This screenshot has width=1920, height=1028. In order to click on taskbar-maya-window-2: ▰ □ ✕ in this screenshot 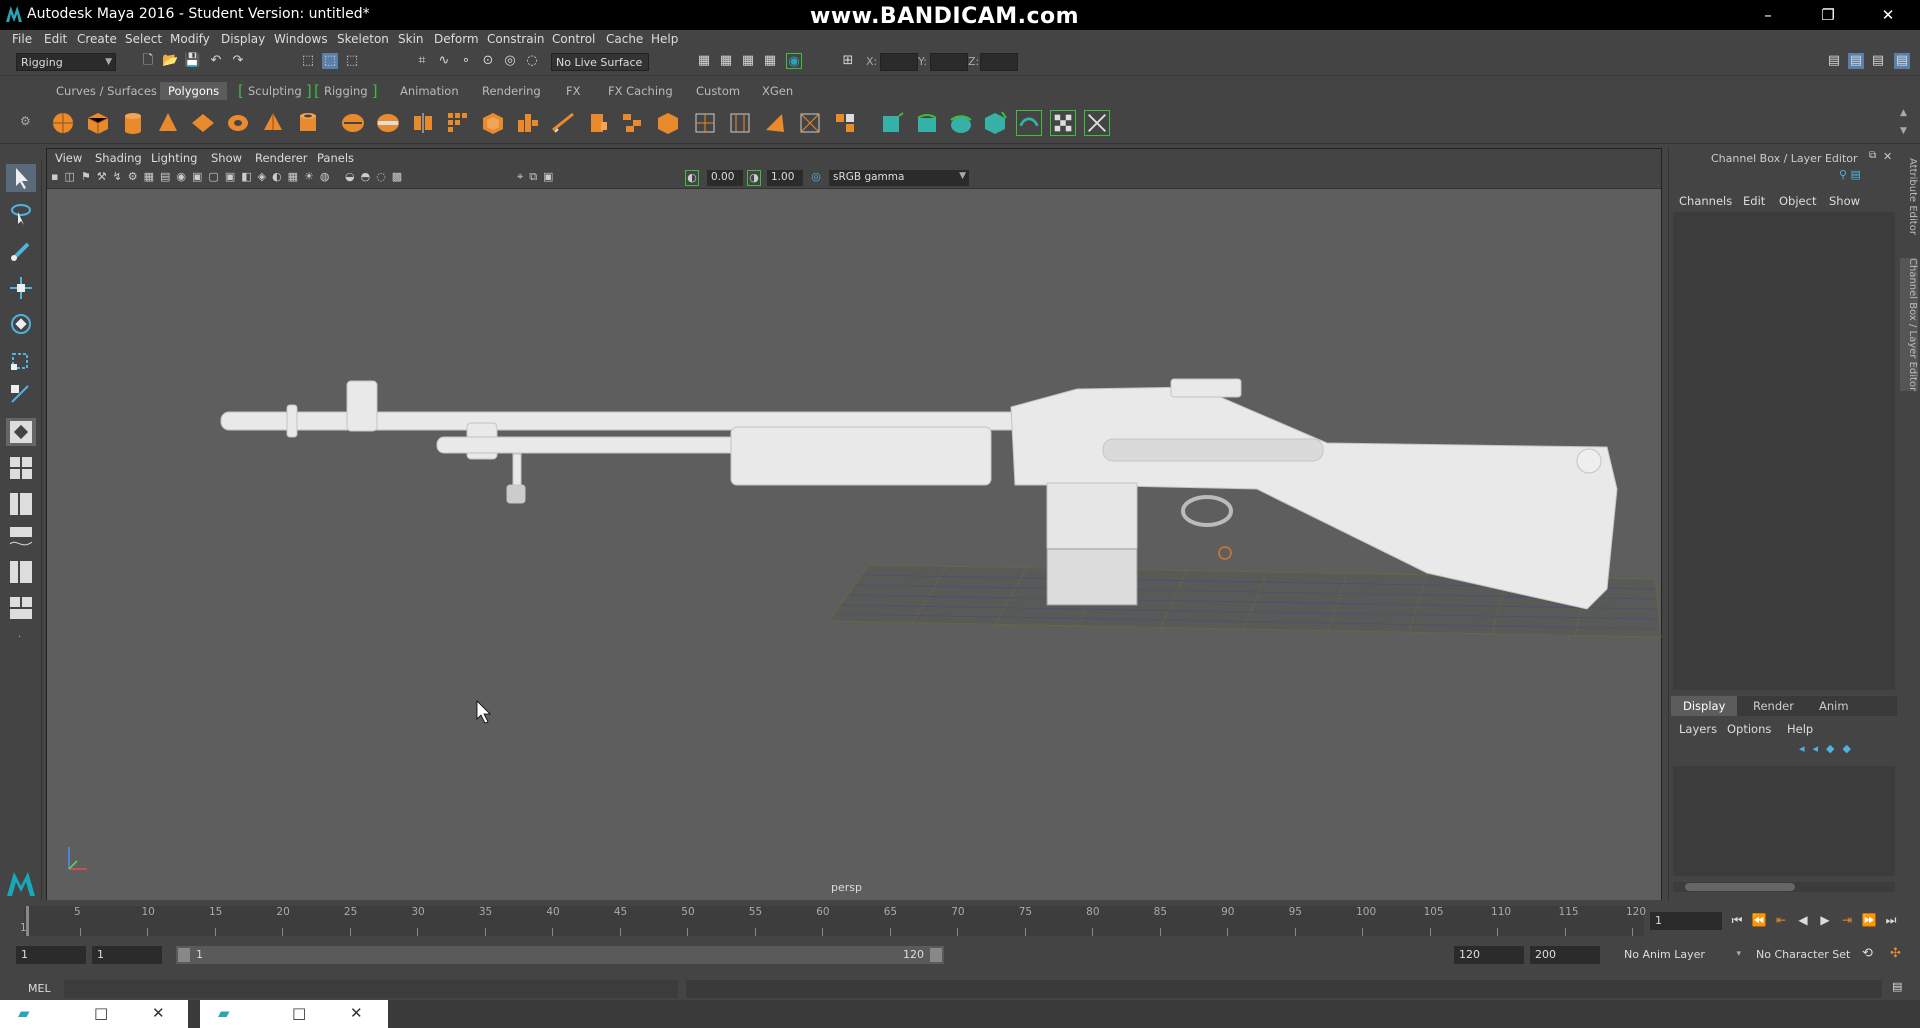, I will do `click(294, 1014)`.